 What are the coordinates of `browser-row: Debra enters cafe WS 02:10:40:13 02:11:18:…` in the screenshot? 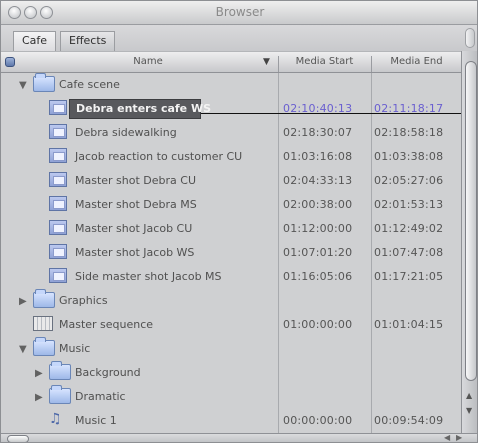 It's located at (231, 109).